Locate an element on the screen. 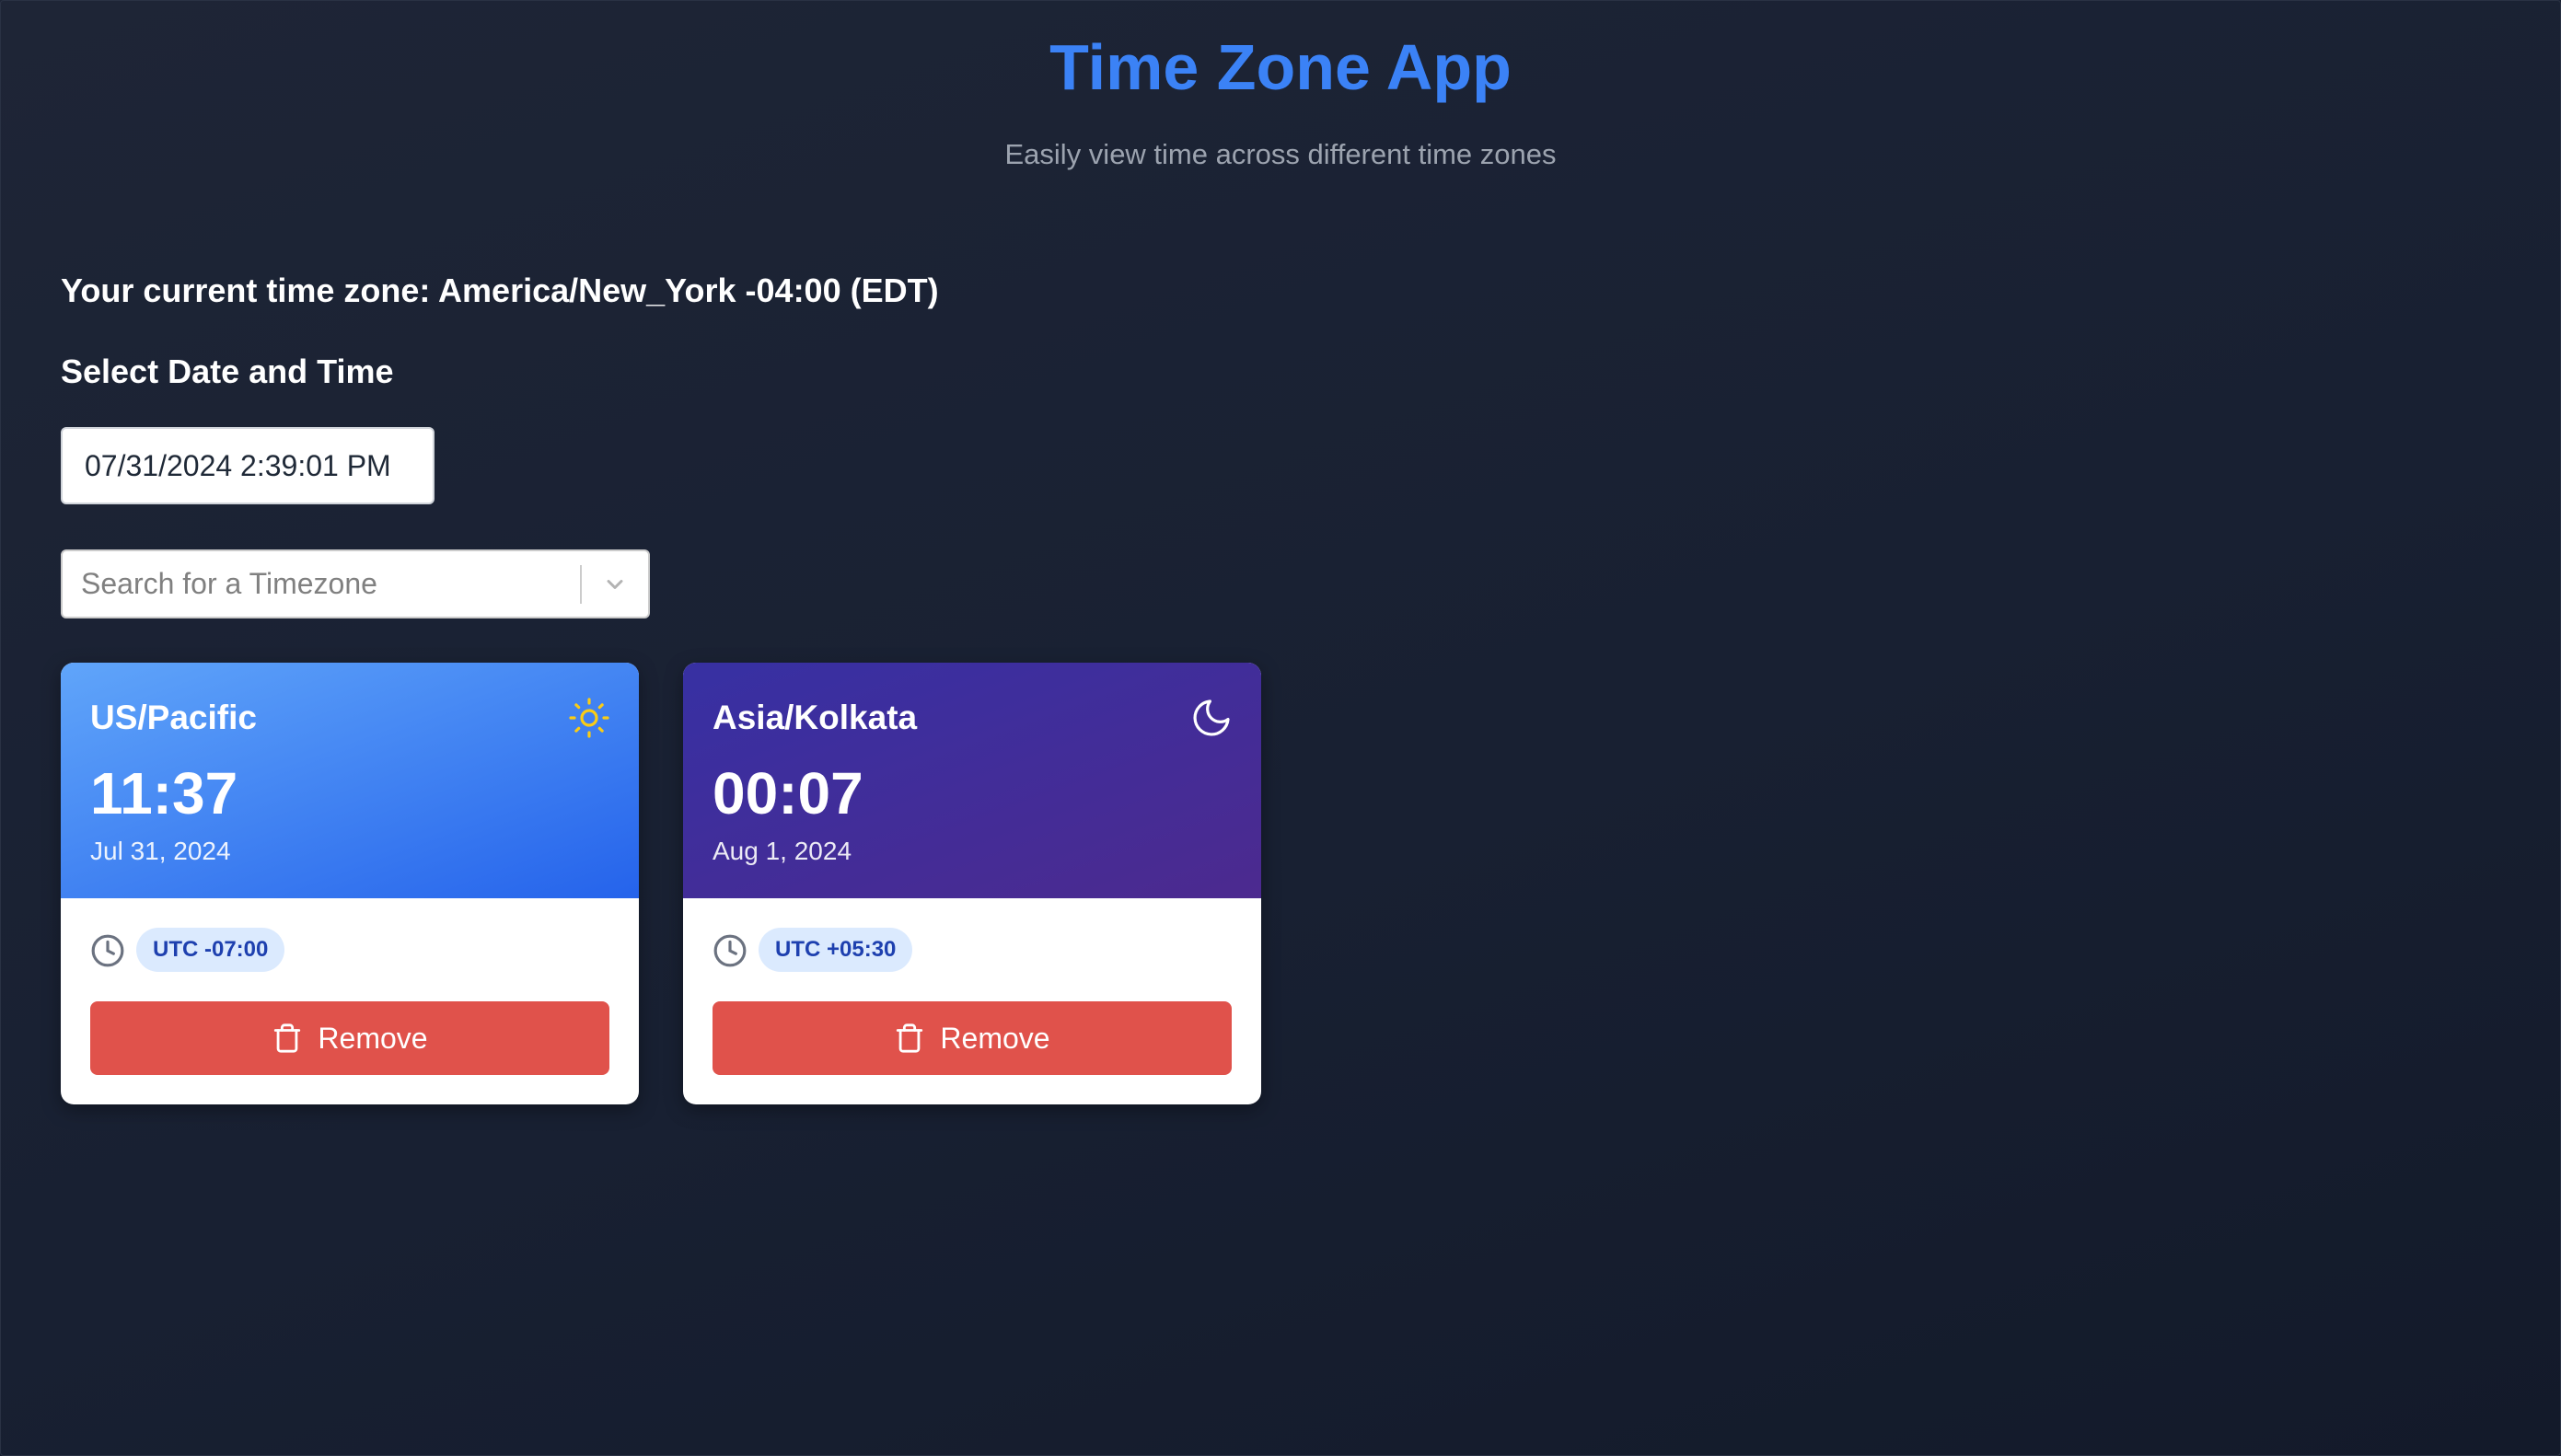 The image size is (2561, 1456). page-title: Time Zone App is located at coordinates (1280, 67).